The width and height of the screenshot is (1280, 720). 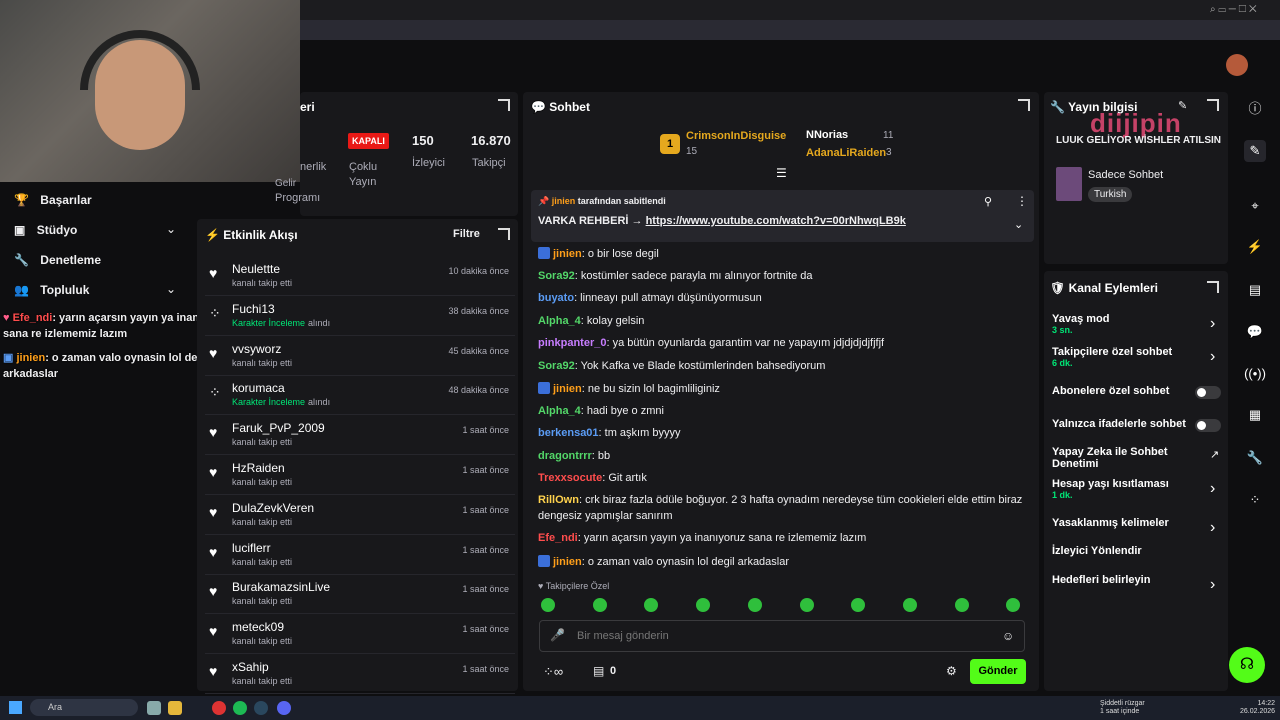 I want to click on feed-item: ♥ HzRaiden kanalı takip etti 1 saat önce, so click(x=360, y=476).